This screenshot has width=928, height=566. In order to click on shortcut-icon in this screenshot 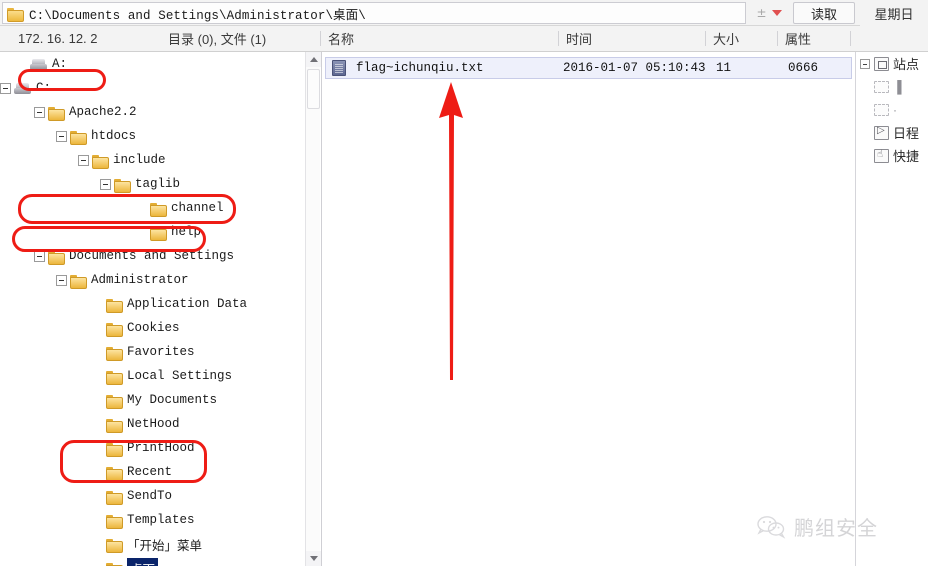, I will do `click(881, 155)`.